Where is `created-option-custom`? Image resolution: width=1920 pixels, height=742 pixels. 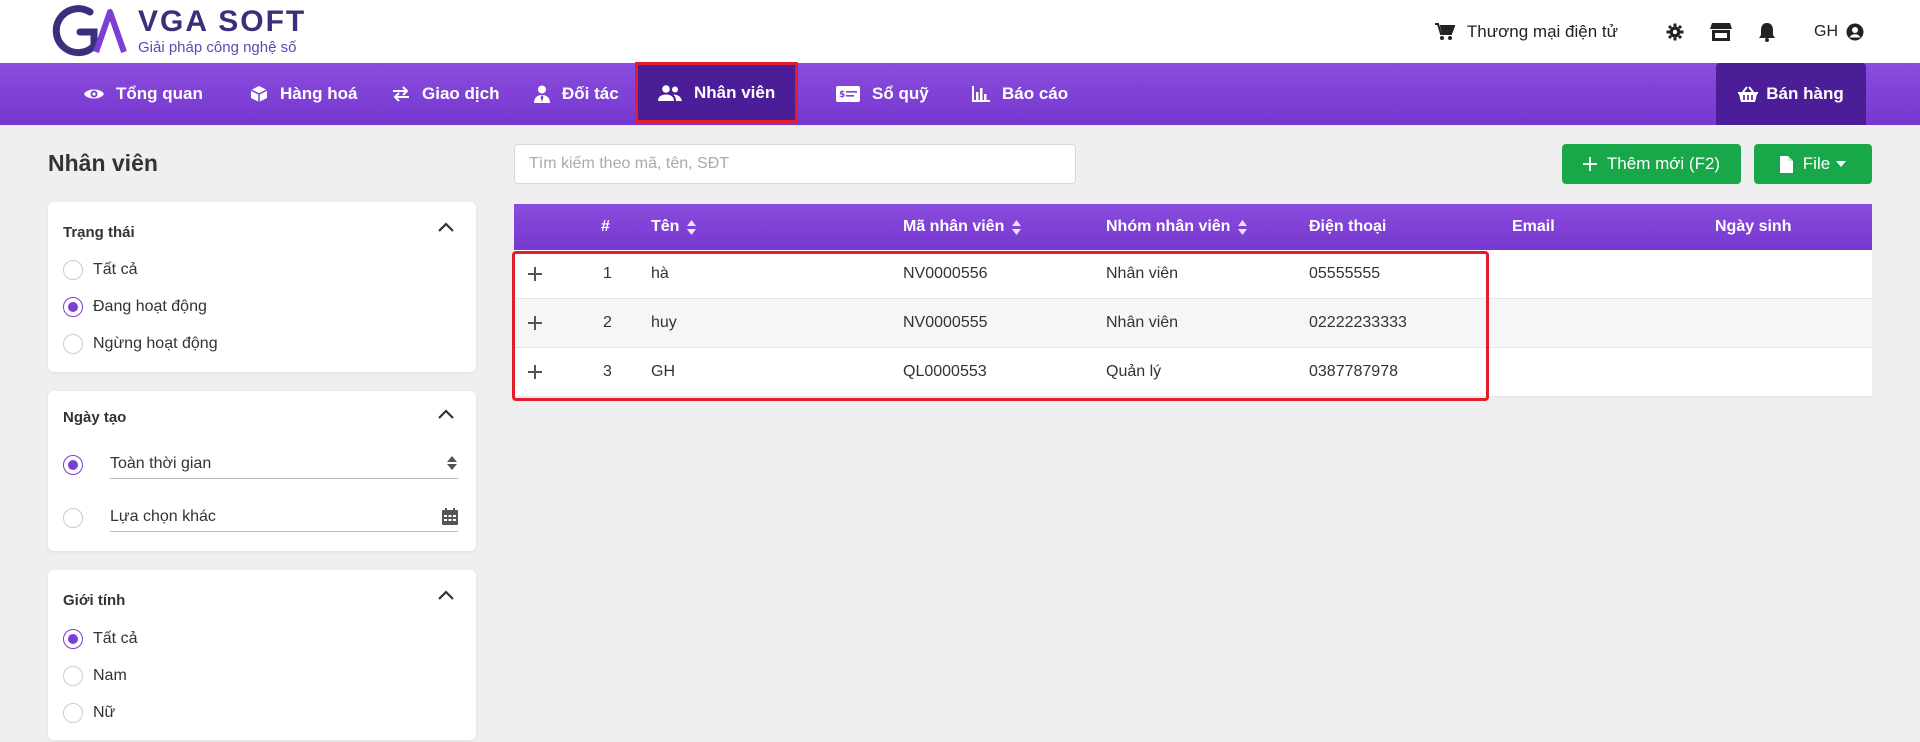
created-option-custom is located at coordinates (78, 518).